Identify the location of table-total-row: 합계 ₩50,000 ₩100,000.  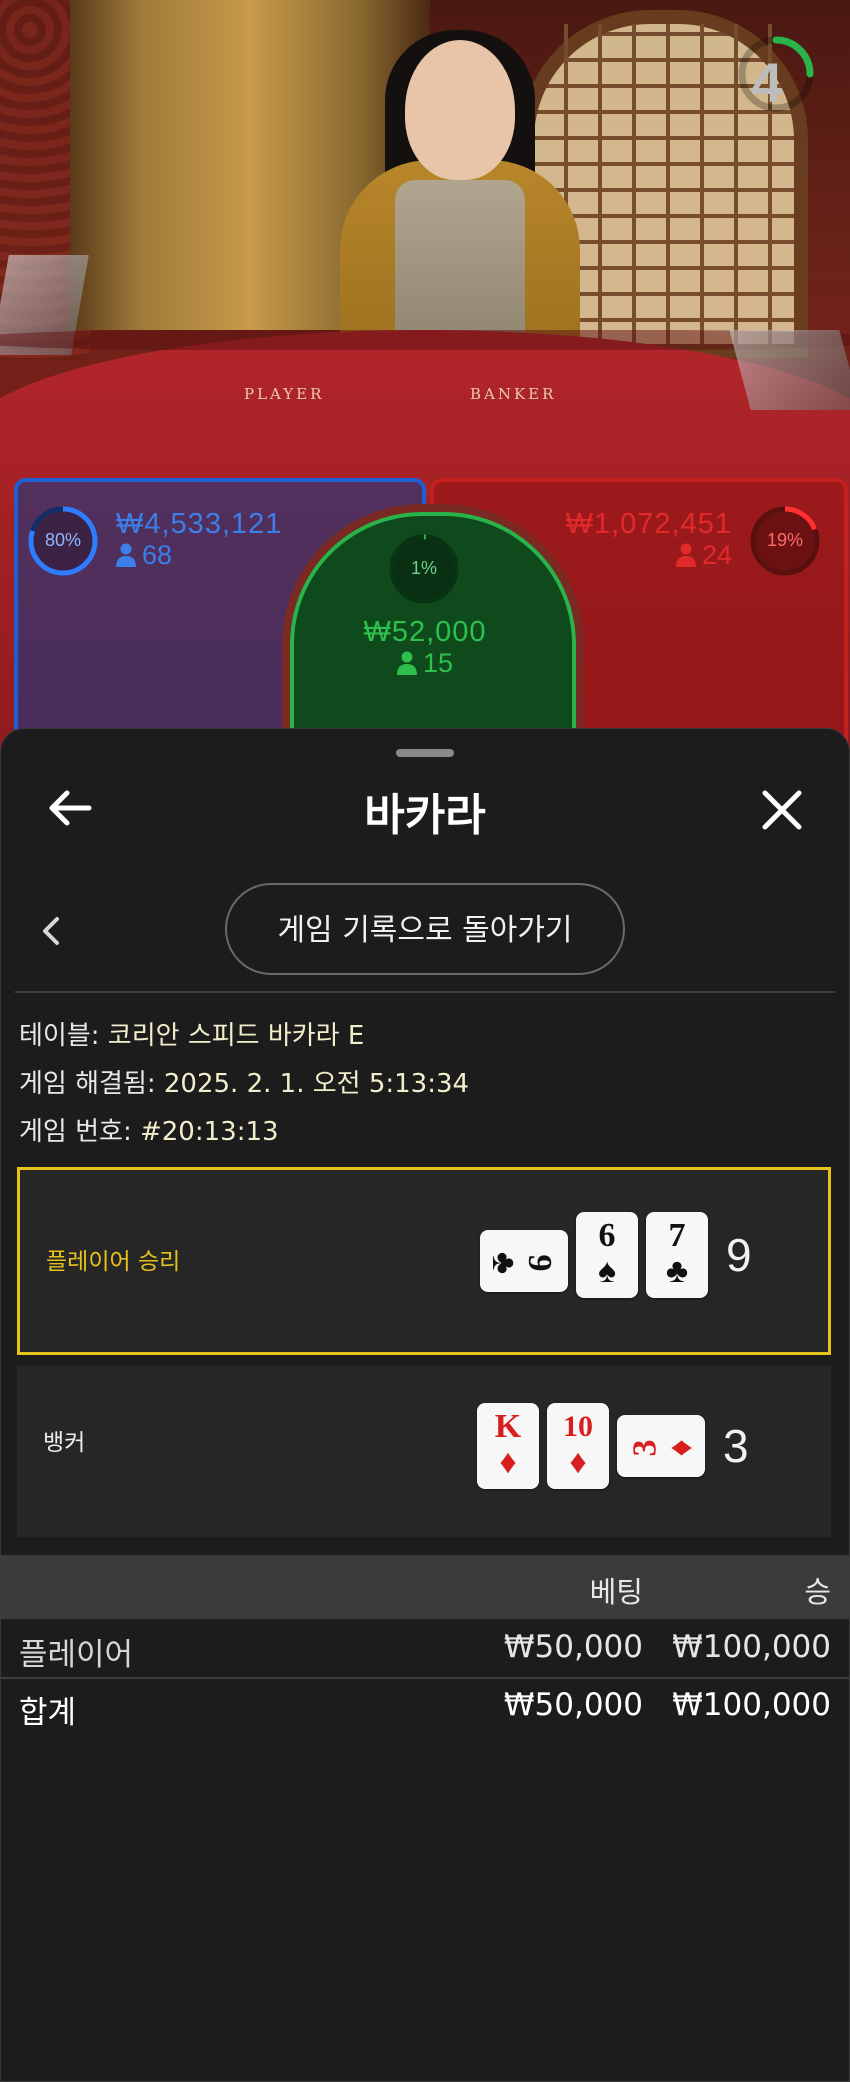
(425, 1707).